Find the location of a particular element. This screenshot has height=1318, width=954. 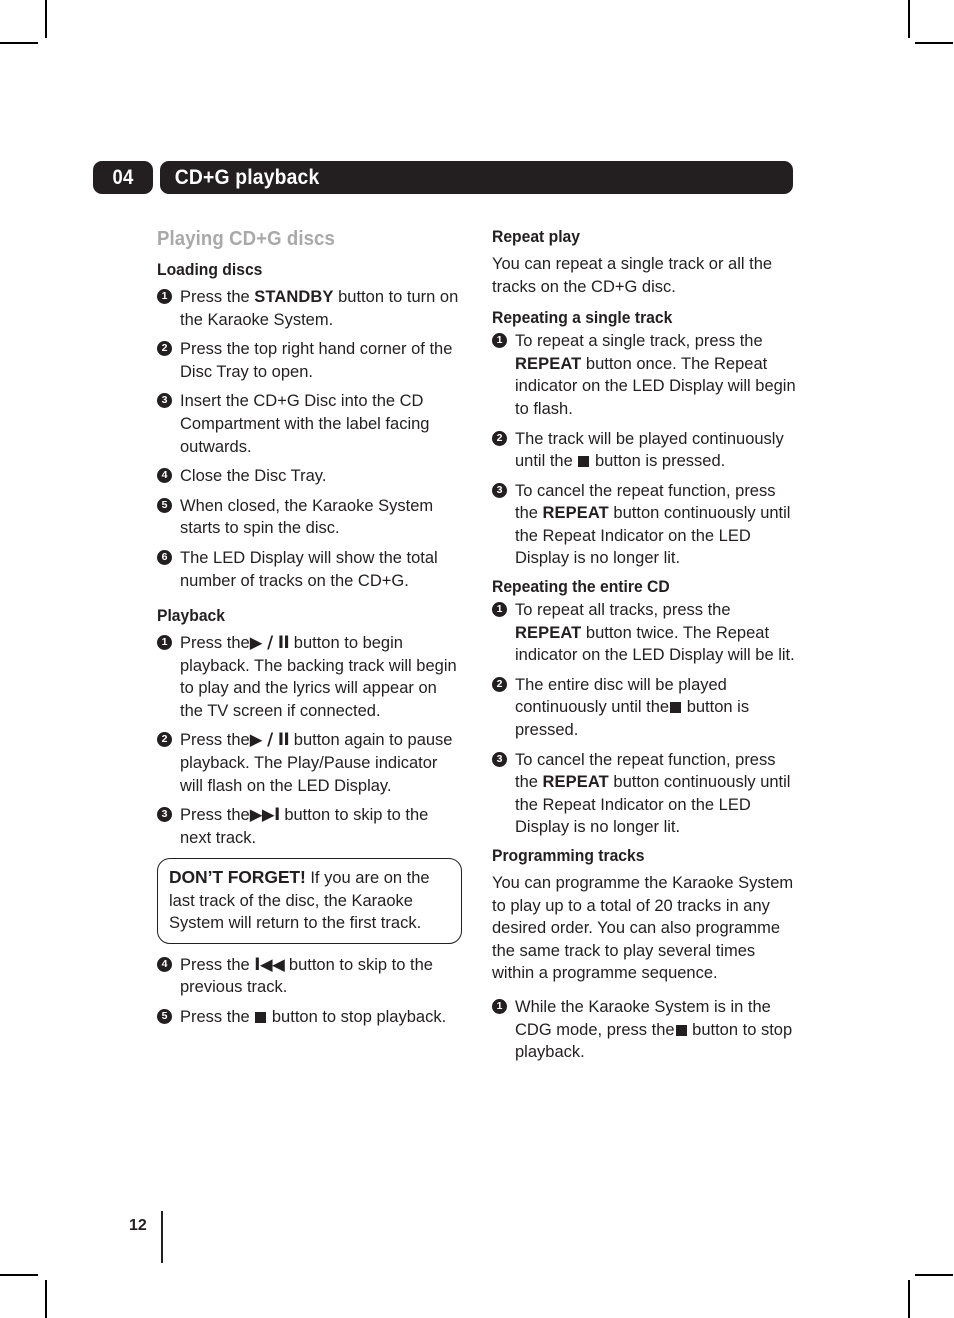

transport-control-icon: ▶▶I is located at coordinates (265, 815).